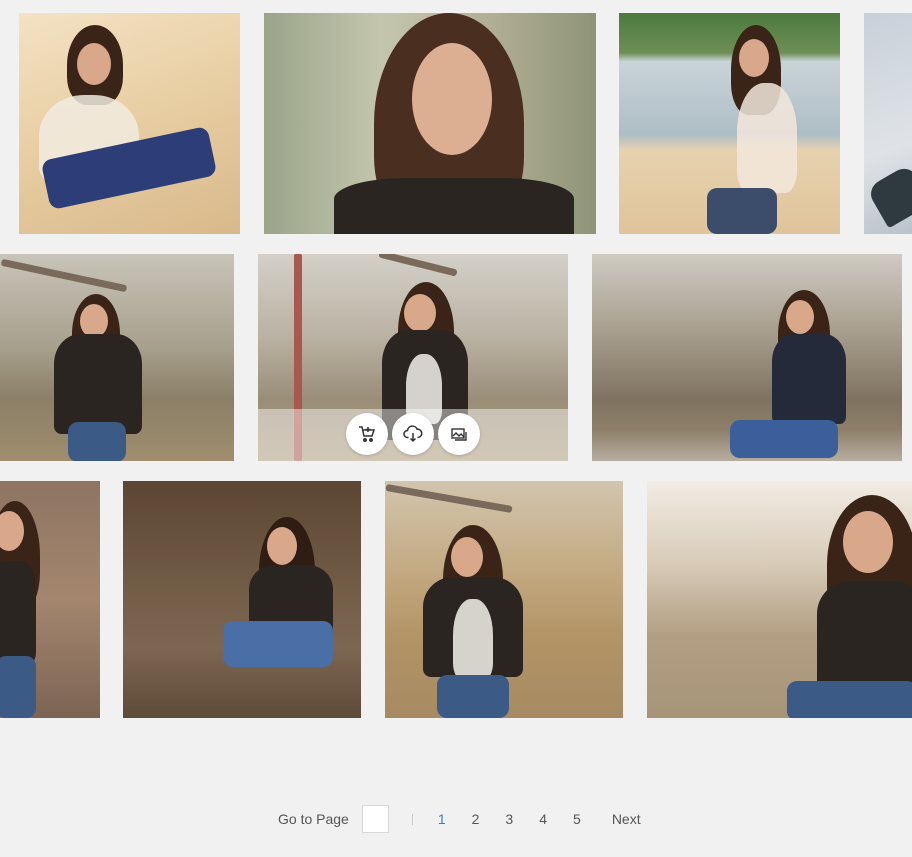  I want to click on go-to-page-label: Go to Page, so click(313, 819).